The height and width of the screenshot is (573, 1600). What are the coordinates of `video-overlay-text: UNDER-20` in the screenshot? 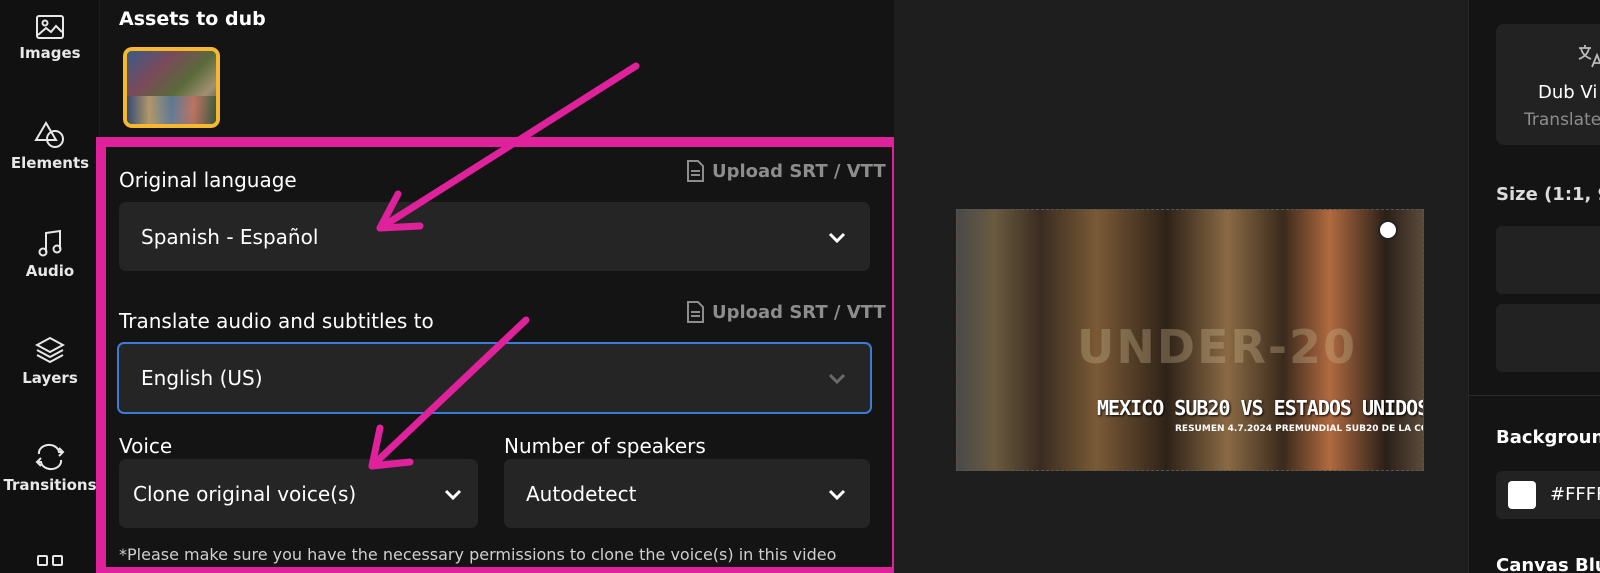 It's located at (1217, 347).